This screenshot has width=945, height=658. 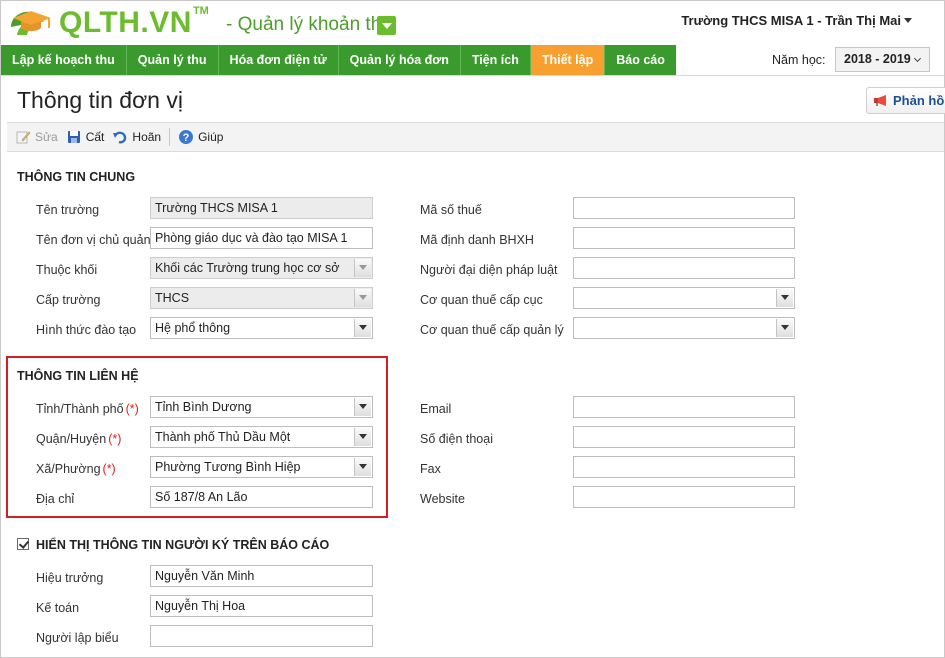 I want to click on school-year-label: Năm học:, so click(x=799, y=60).